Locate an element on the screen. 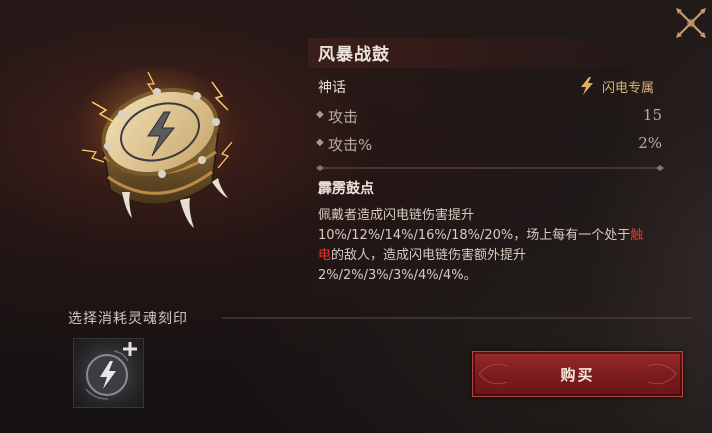  close-button is located at coordinates (691, 23).